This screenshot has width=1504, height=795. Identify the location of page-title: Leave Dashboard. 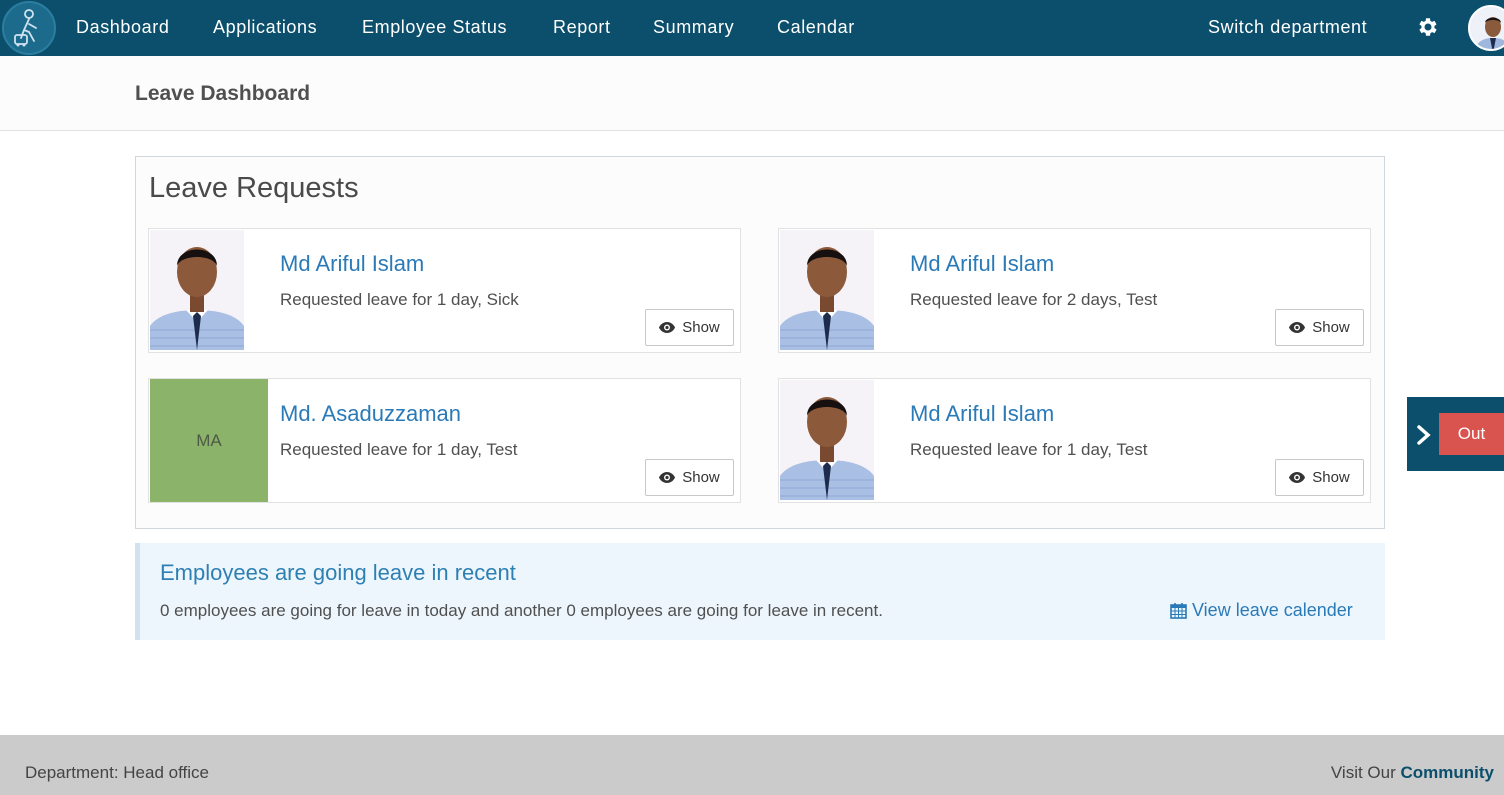
(223, 93).